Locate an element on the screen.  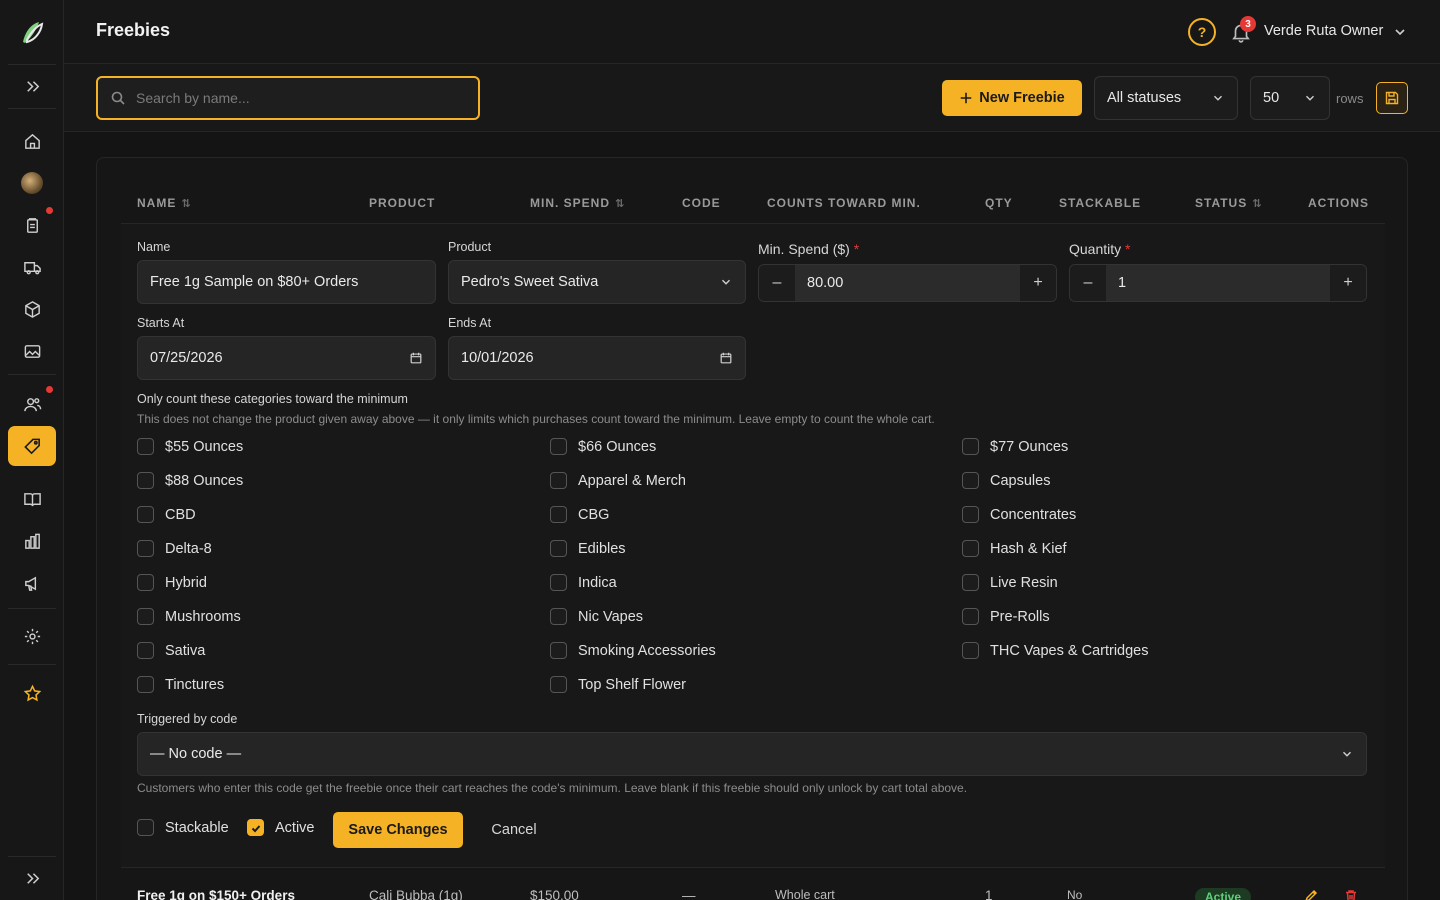
category-checkbox: Concentrates is located at coordinates (1019, 514).